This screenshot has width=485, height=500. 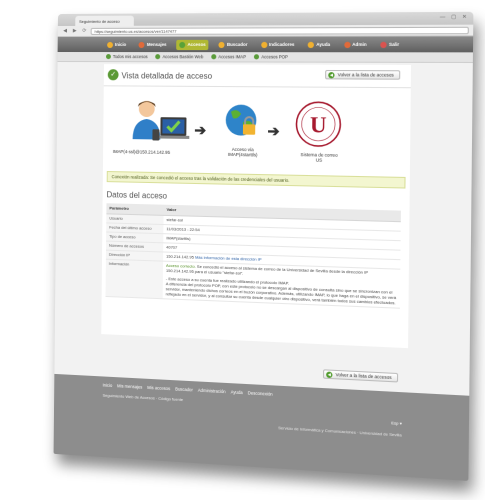 I want to click on footer-link: Buscador, so click(x=184, y=389).